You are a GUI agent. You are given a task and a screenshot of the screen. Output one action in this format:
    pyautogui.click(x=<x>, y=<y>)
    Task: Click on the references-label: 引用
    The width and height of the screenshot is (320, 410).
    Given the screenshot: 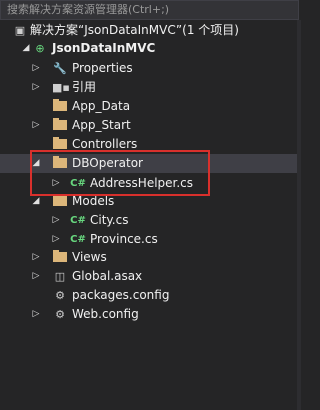 What is the action you would take?
    pyautogui.click(x=84, y=87)
    